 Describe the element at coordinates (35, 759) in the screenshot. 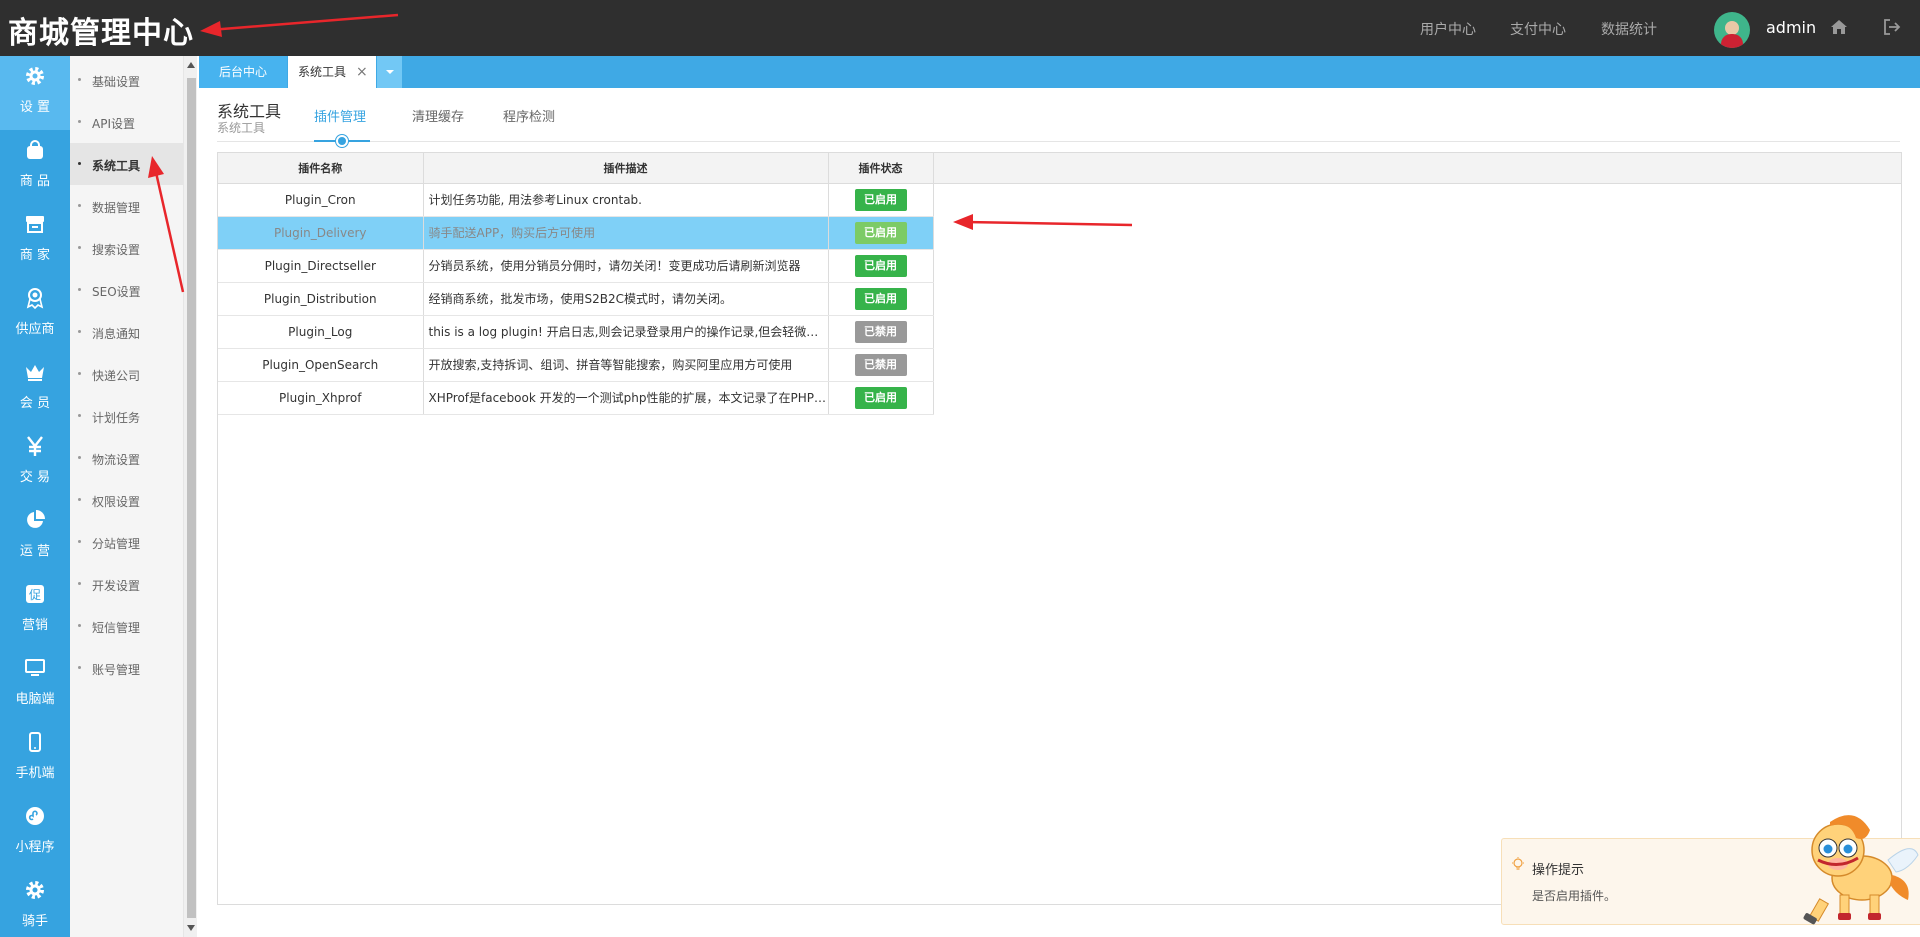

I see `sidebar-item-mobile: 手机端` at that location.